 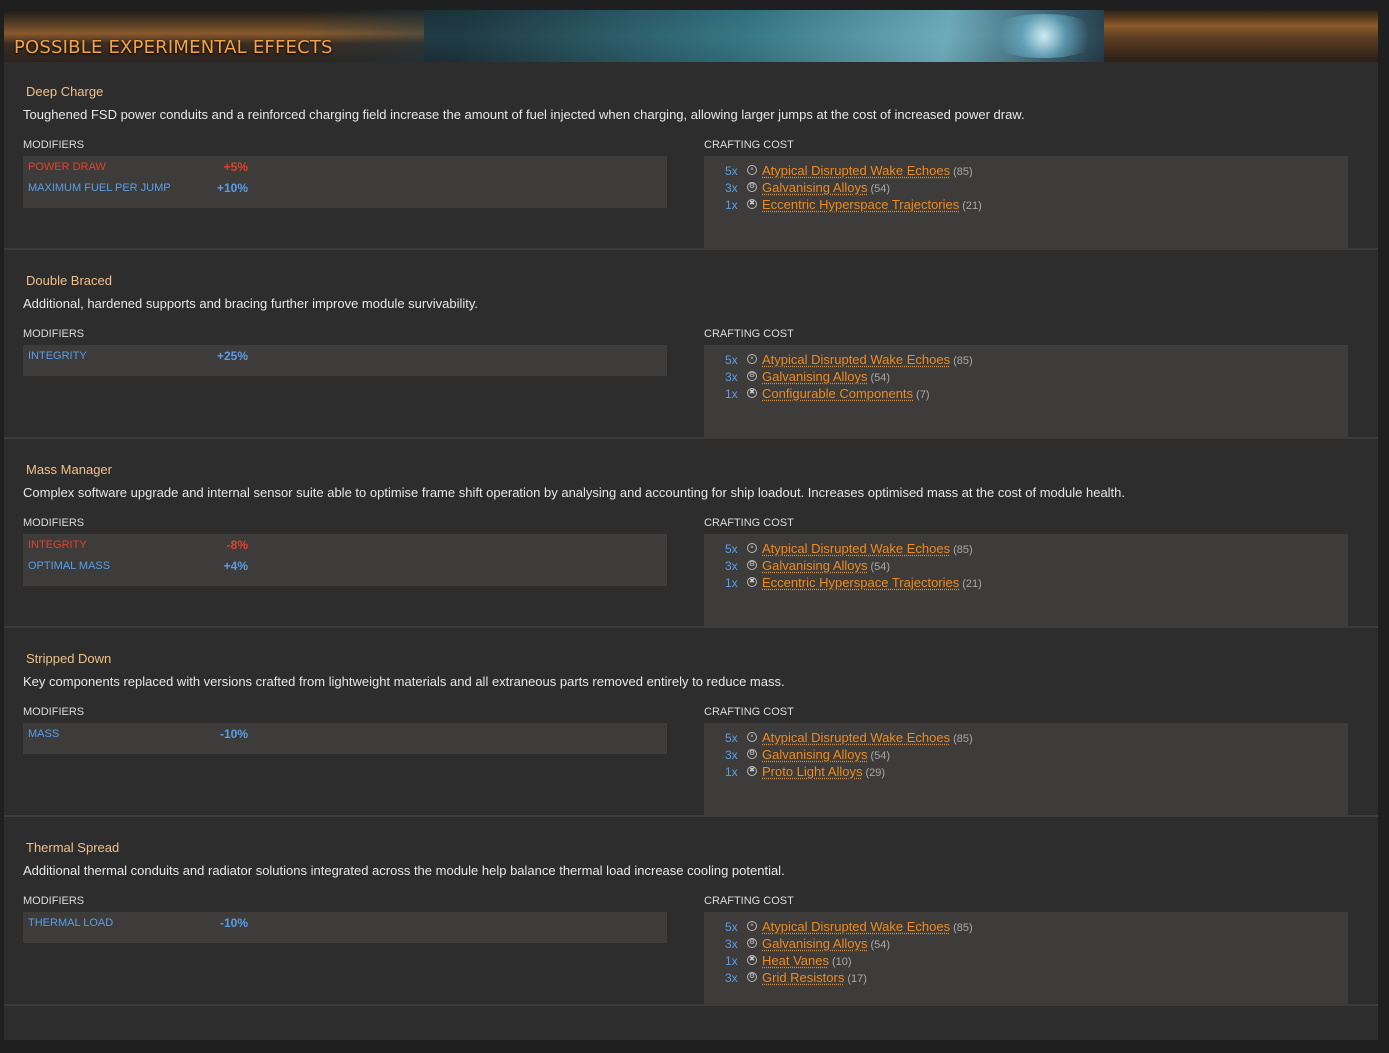 I want to click on modifiers-table: POWER DRAW +5% MAXIMUM FUEL PER JUMP +10%, so click(x=345, y=182).